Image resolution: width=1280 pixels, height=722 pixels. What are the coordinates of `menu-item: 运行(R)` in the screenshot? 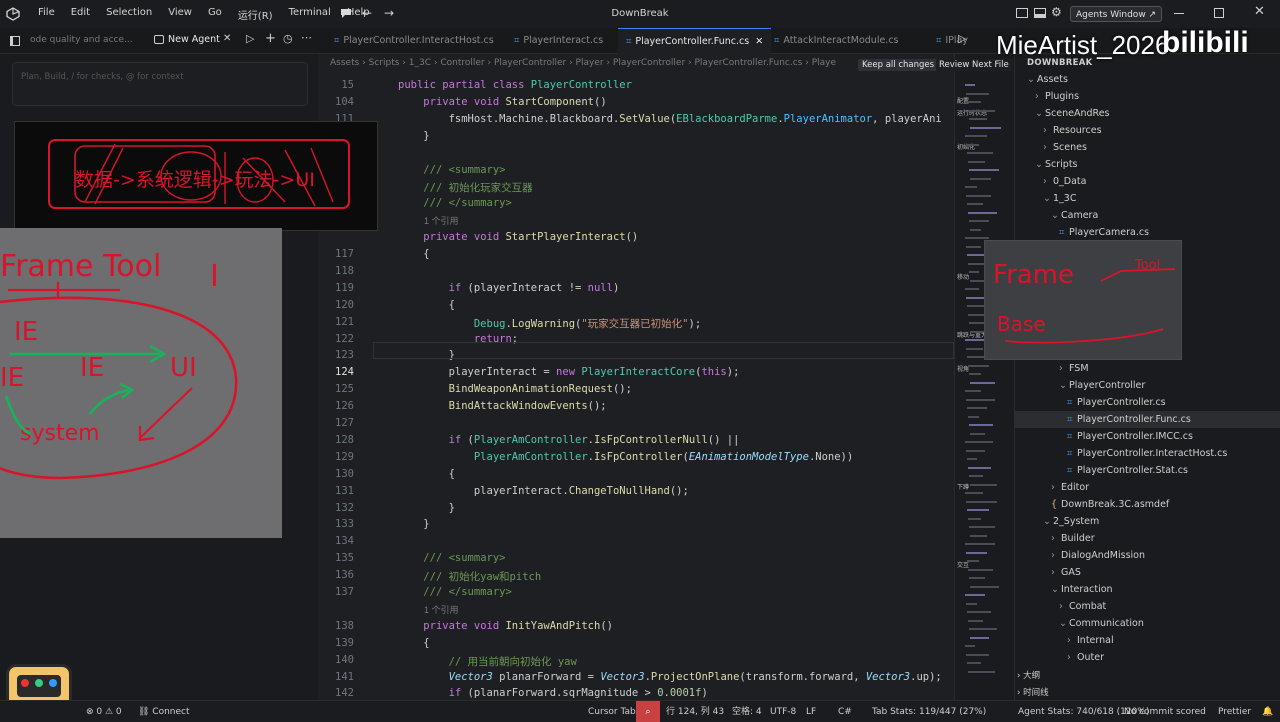 It's located at (255, 14).